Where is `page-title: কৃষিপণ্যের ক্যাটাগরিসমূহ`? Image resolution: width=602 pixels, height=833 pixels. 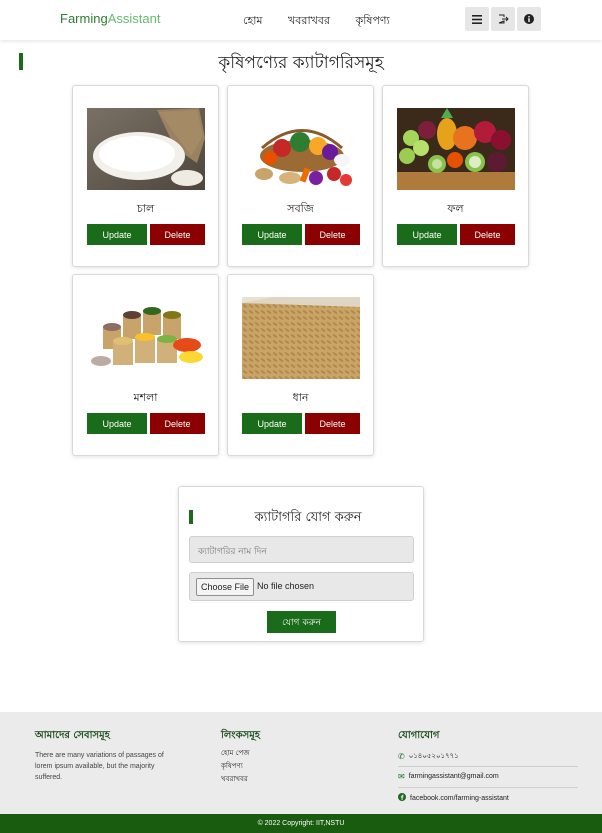 page-title: কৃষিপণ্যের ক্যাটাগরিসমূহ is located at coordinates (301, 63).